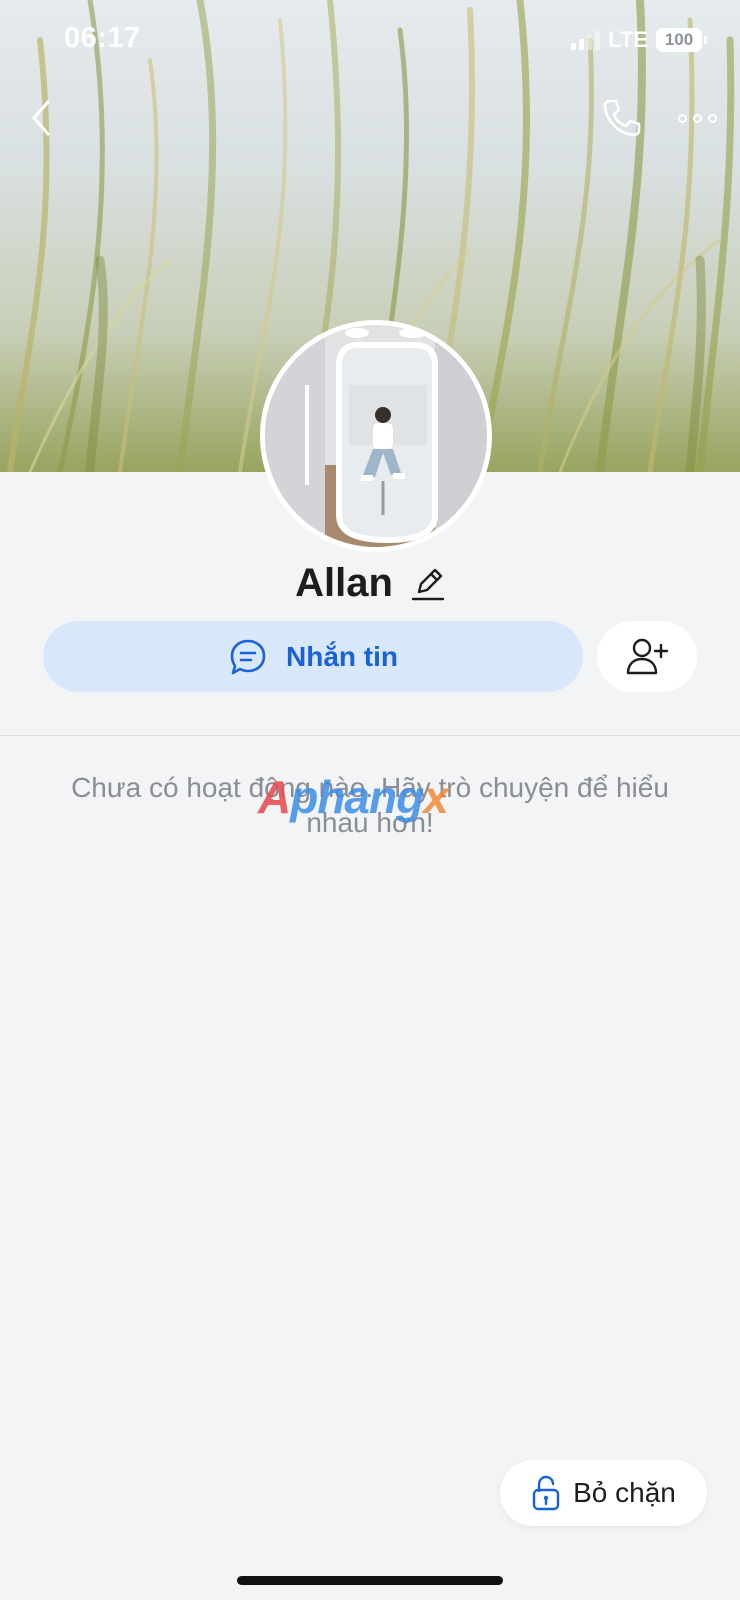  I want to click on unblock-button-label: Bỏ chặn, so click(624, 1492).